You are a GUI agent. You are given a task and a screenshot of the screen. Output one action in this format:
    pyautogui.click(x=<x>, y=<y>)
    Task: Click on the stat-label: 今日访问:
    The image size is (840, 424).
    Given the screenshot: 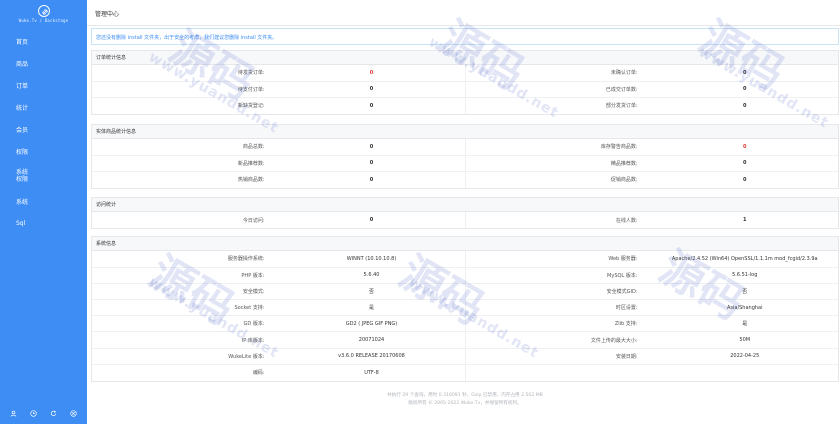 What is the action you would take?
    pyautogui.click(x=253, y=220)
    